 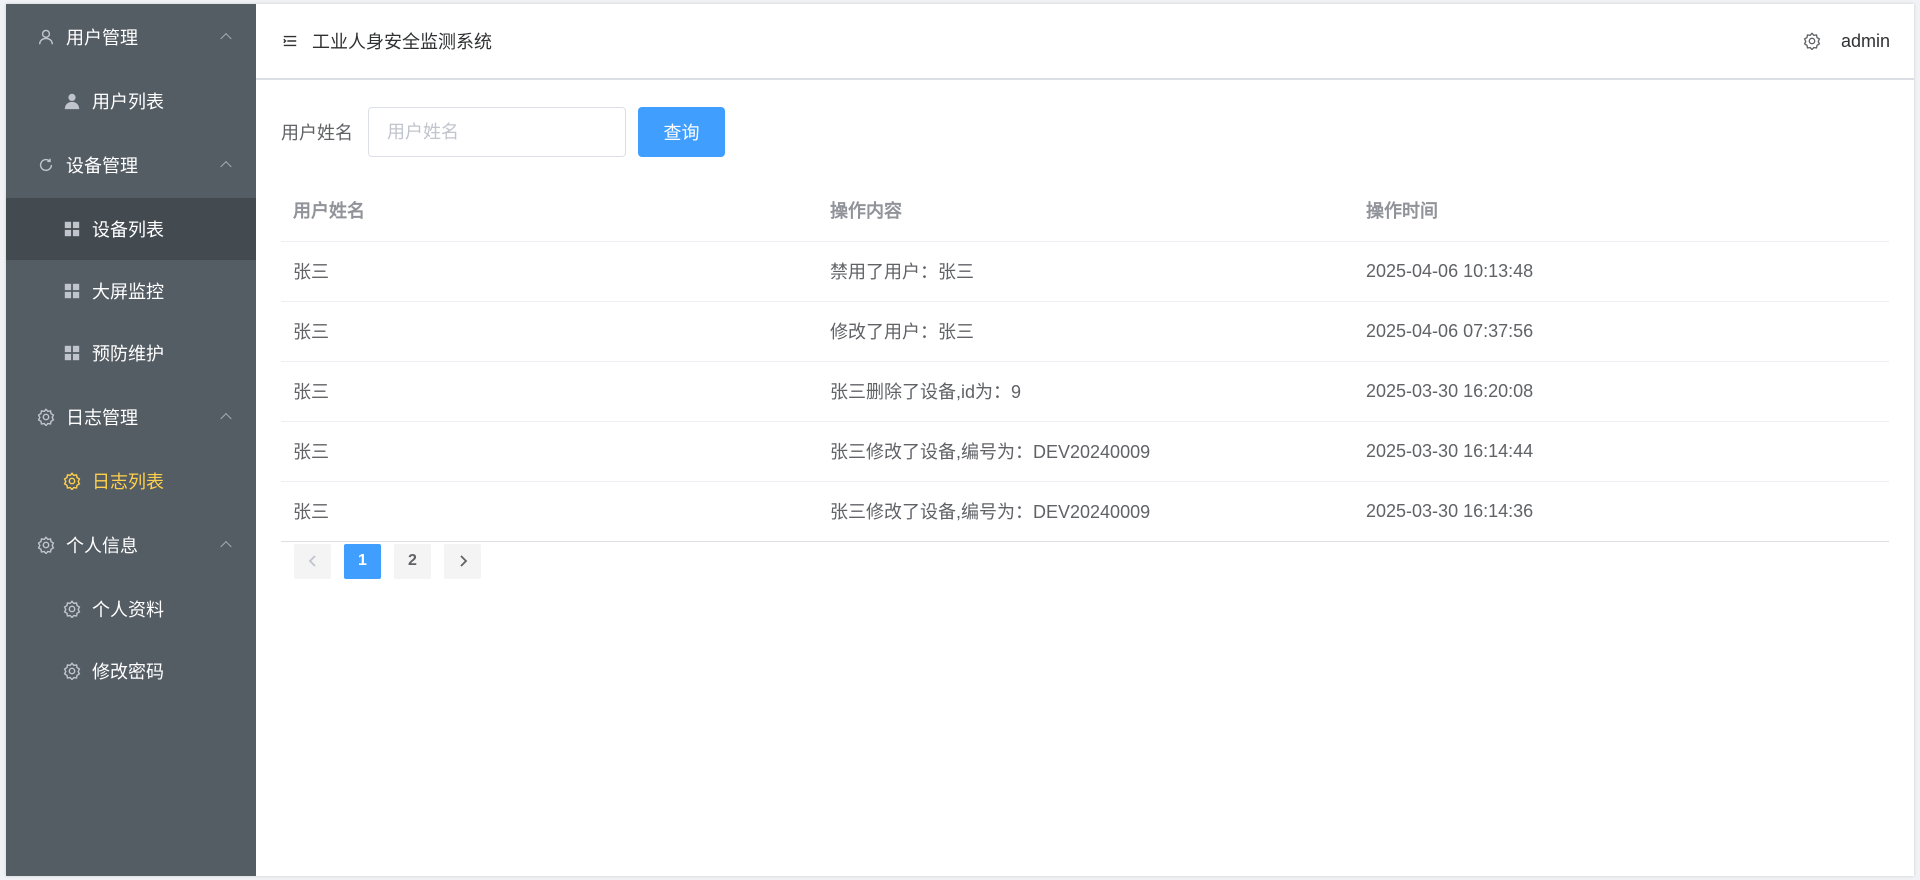 What do you see at coordinates (1621, 331) in the screenshot?
I see `cell-time: 2025-04-06 07:37:56` at bounding box center [1621, 331].